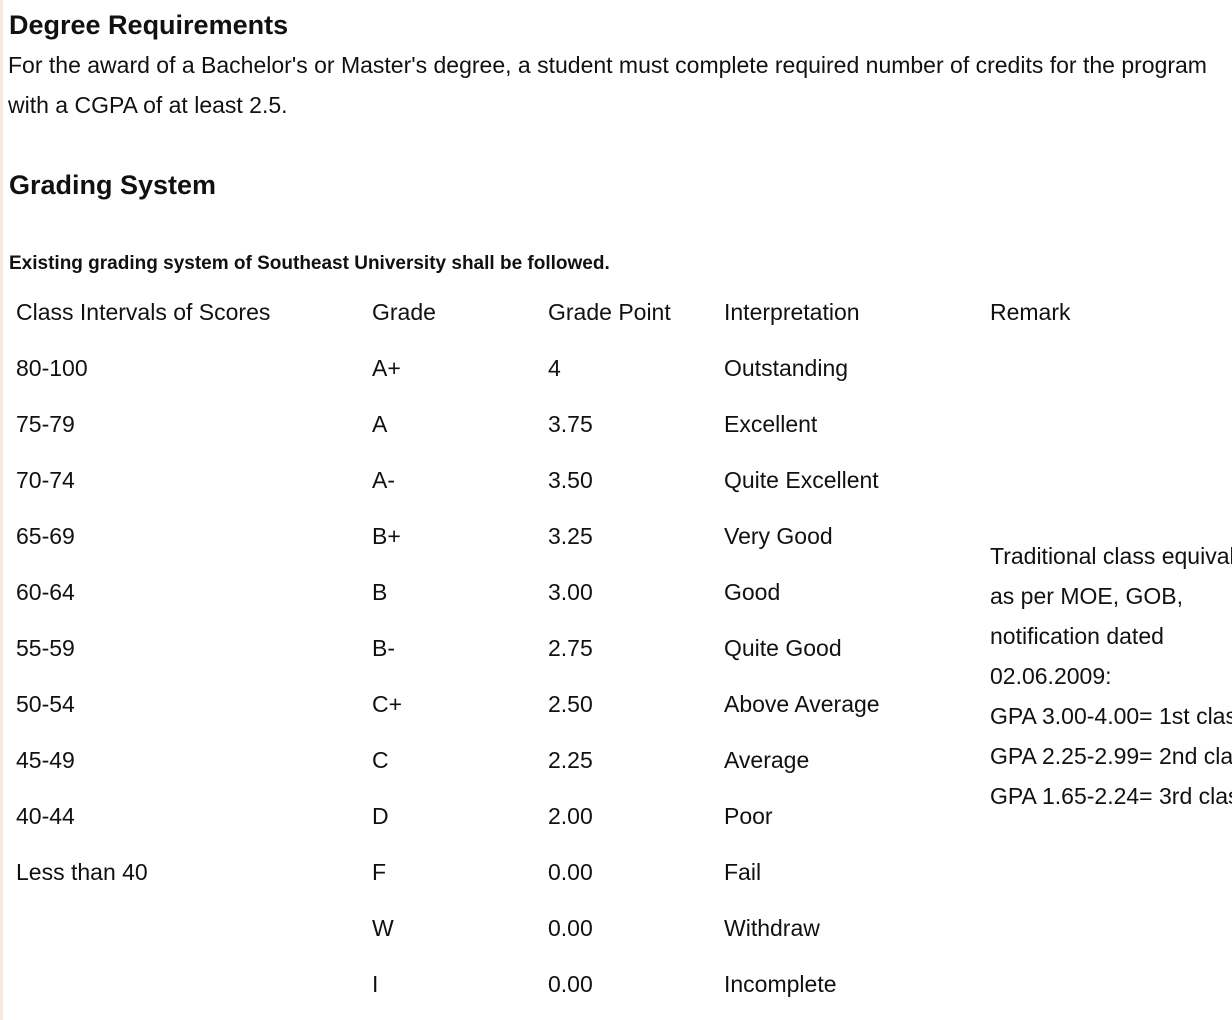 The height and width of the screenshot is (1020, 1232). What do you see at coordinates (404, 312) in the screenshot?
I see `col-header-grade: Grade` at bounding box center [404, 312].